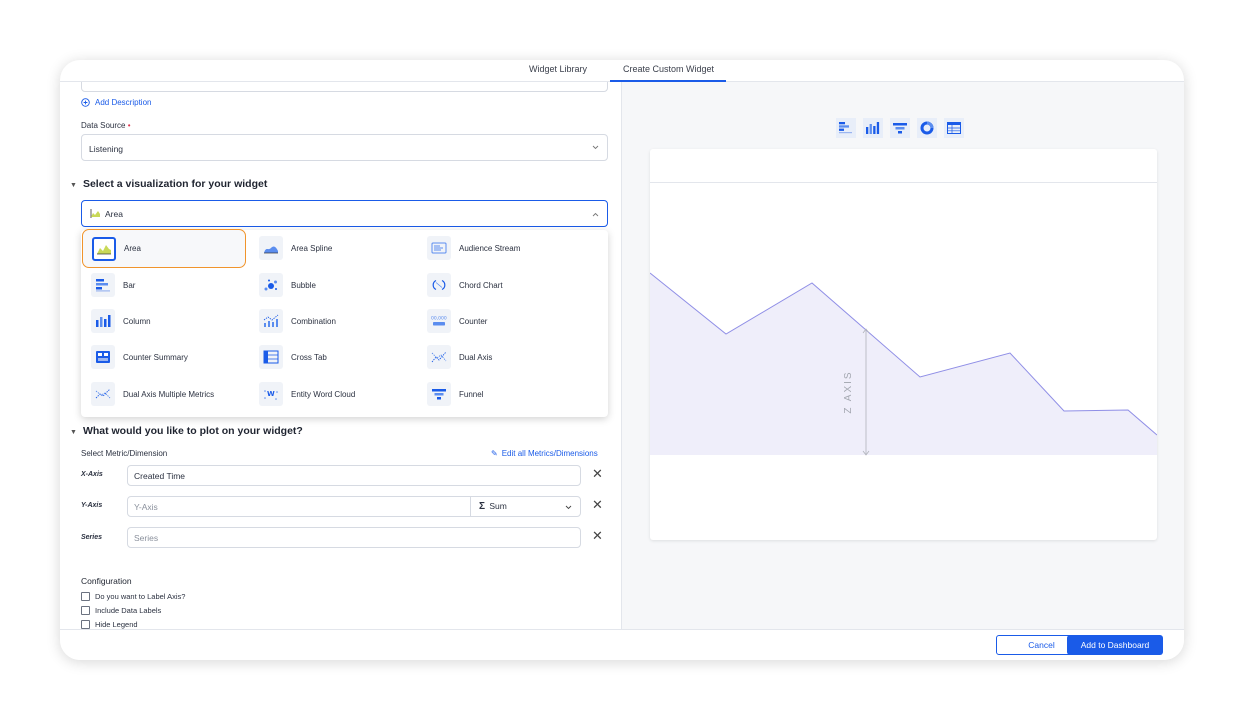 This screenshot has height=720, width=1244. I want to click on series-placeholder: Series, so click(146, 538).